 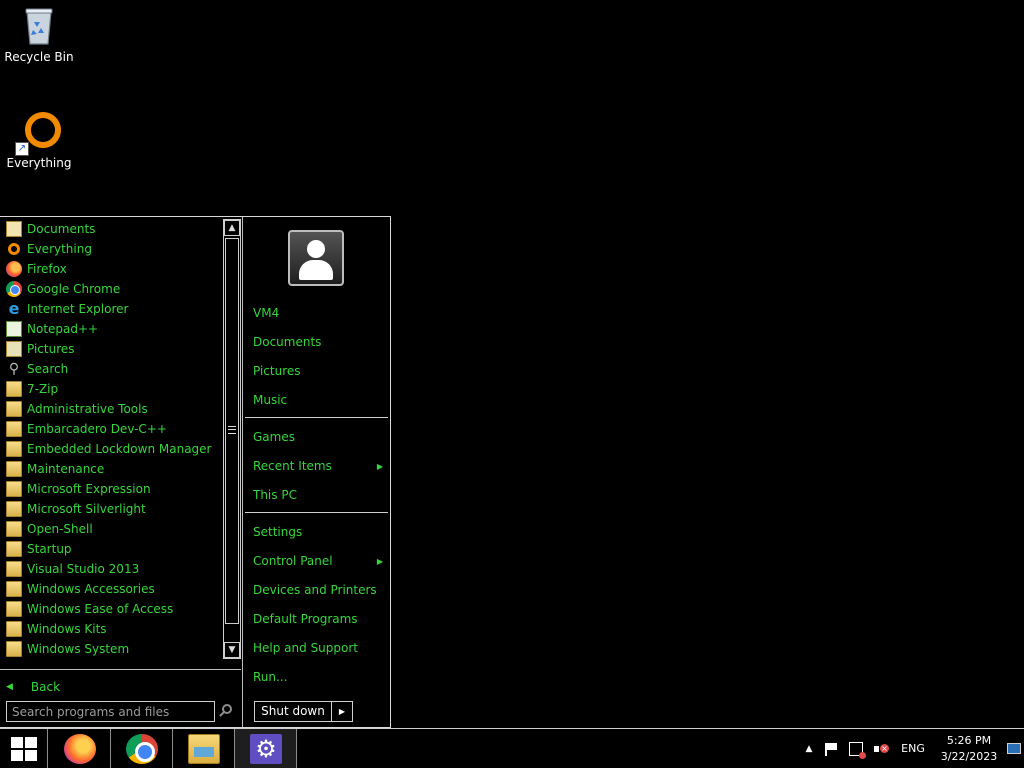 What do you see at coordinates (111, 549) in the screenshot?
I see `program-folder-startup: Startup` at bounding box center [111, 549].